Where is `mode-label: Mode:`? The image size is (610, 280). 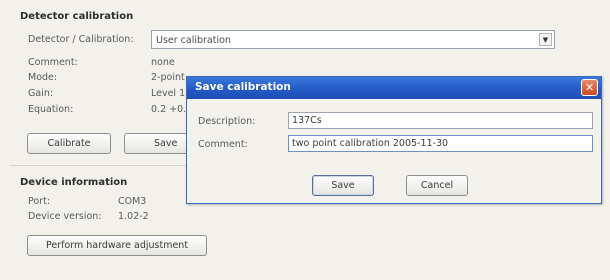
mode-label: Mode: is located at coordinates (43, 77).